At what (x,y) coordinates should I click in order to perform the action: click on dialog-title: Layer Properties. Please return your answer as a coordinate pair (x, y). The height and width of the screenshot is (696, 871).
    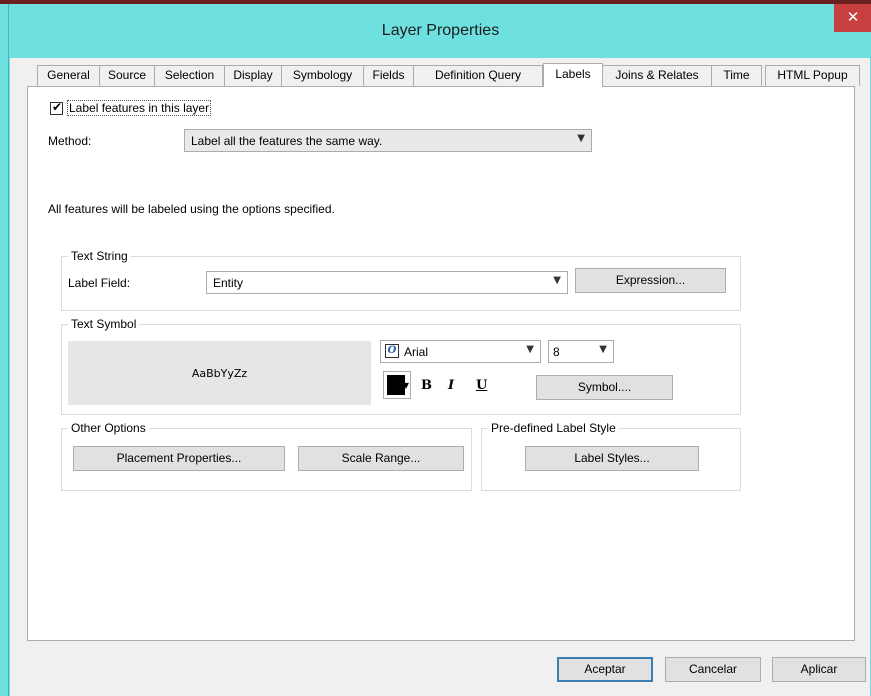
    Looking at the image, I should click on (440, 30).